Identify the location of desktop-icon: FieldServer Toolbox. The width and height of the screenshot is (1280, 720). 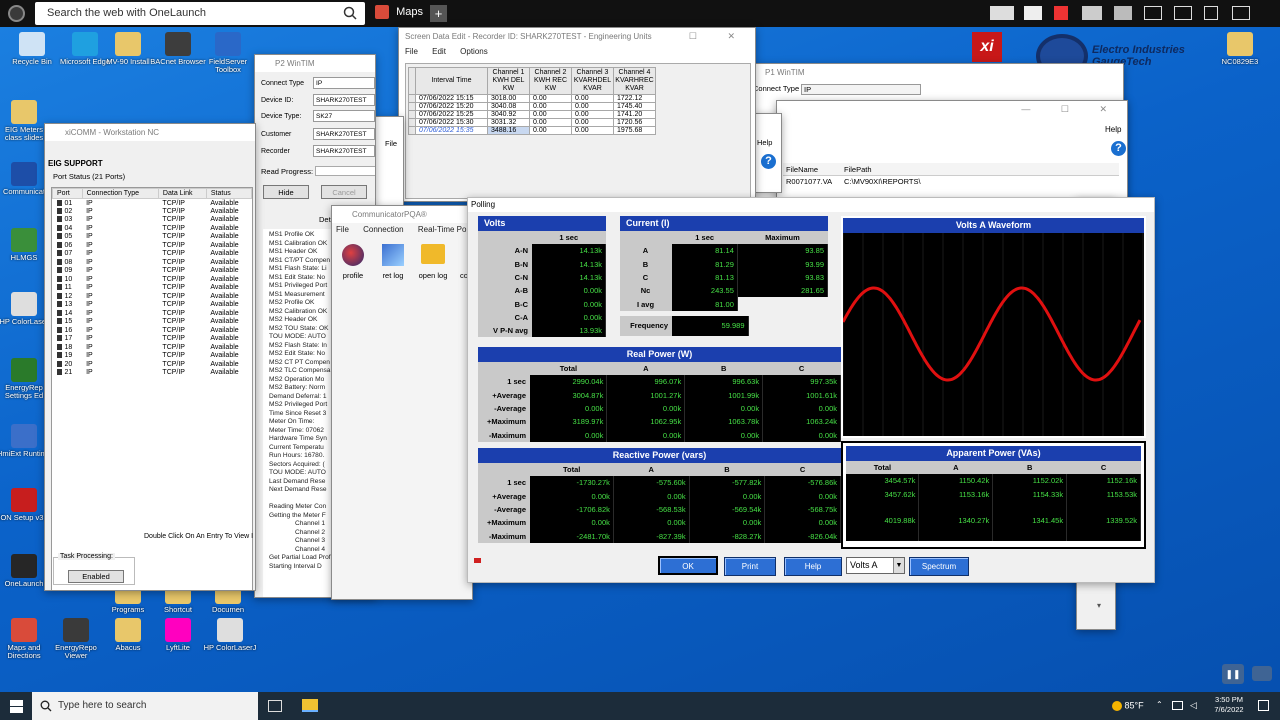
(228, 53).